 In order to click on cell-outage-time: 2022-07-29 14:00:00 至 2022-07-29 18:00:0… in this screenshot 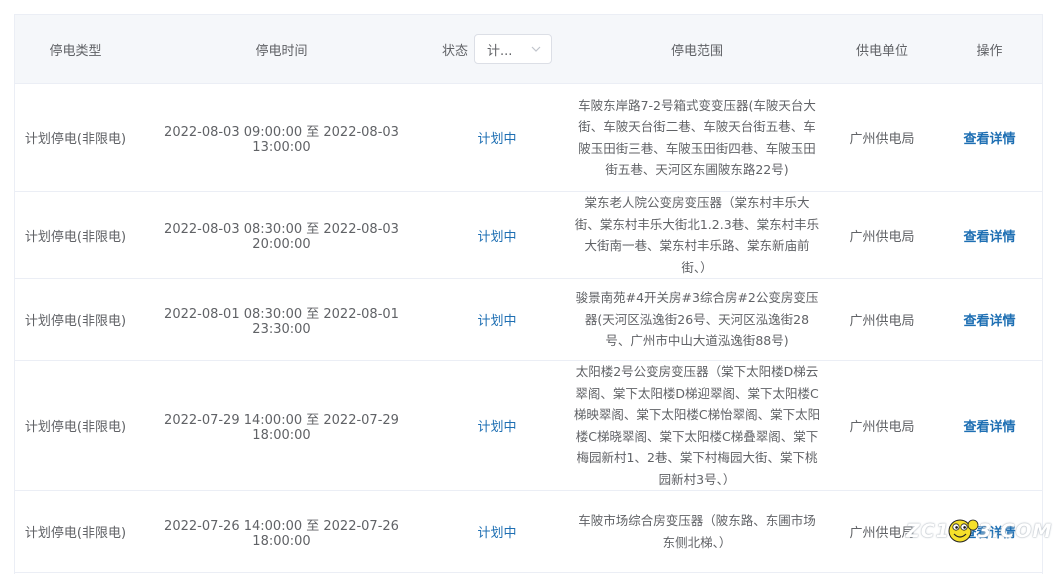, I will do `click(281, 425)`.